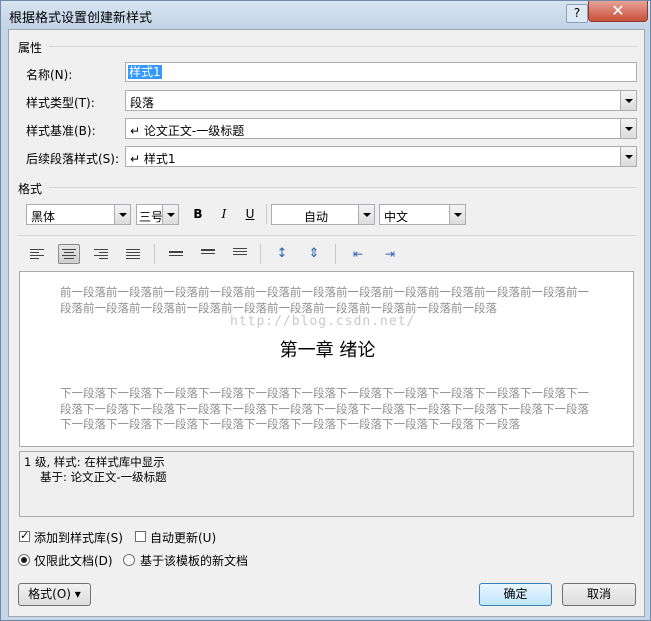 Image resolution: width=651 pixels, height=621 pixels. I want to click on format-divider, so click(343, 187).